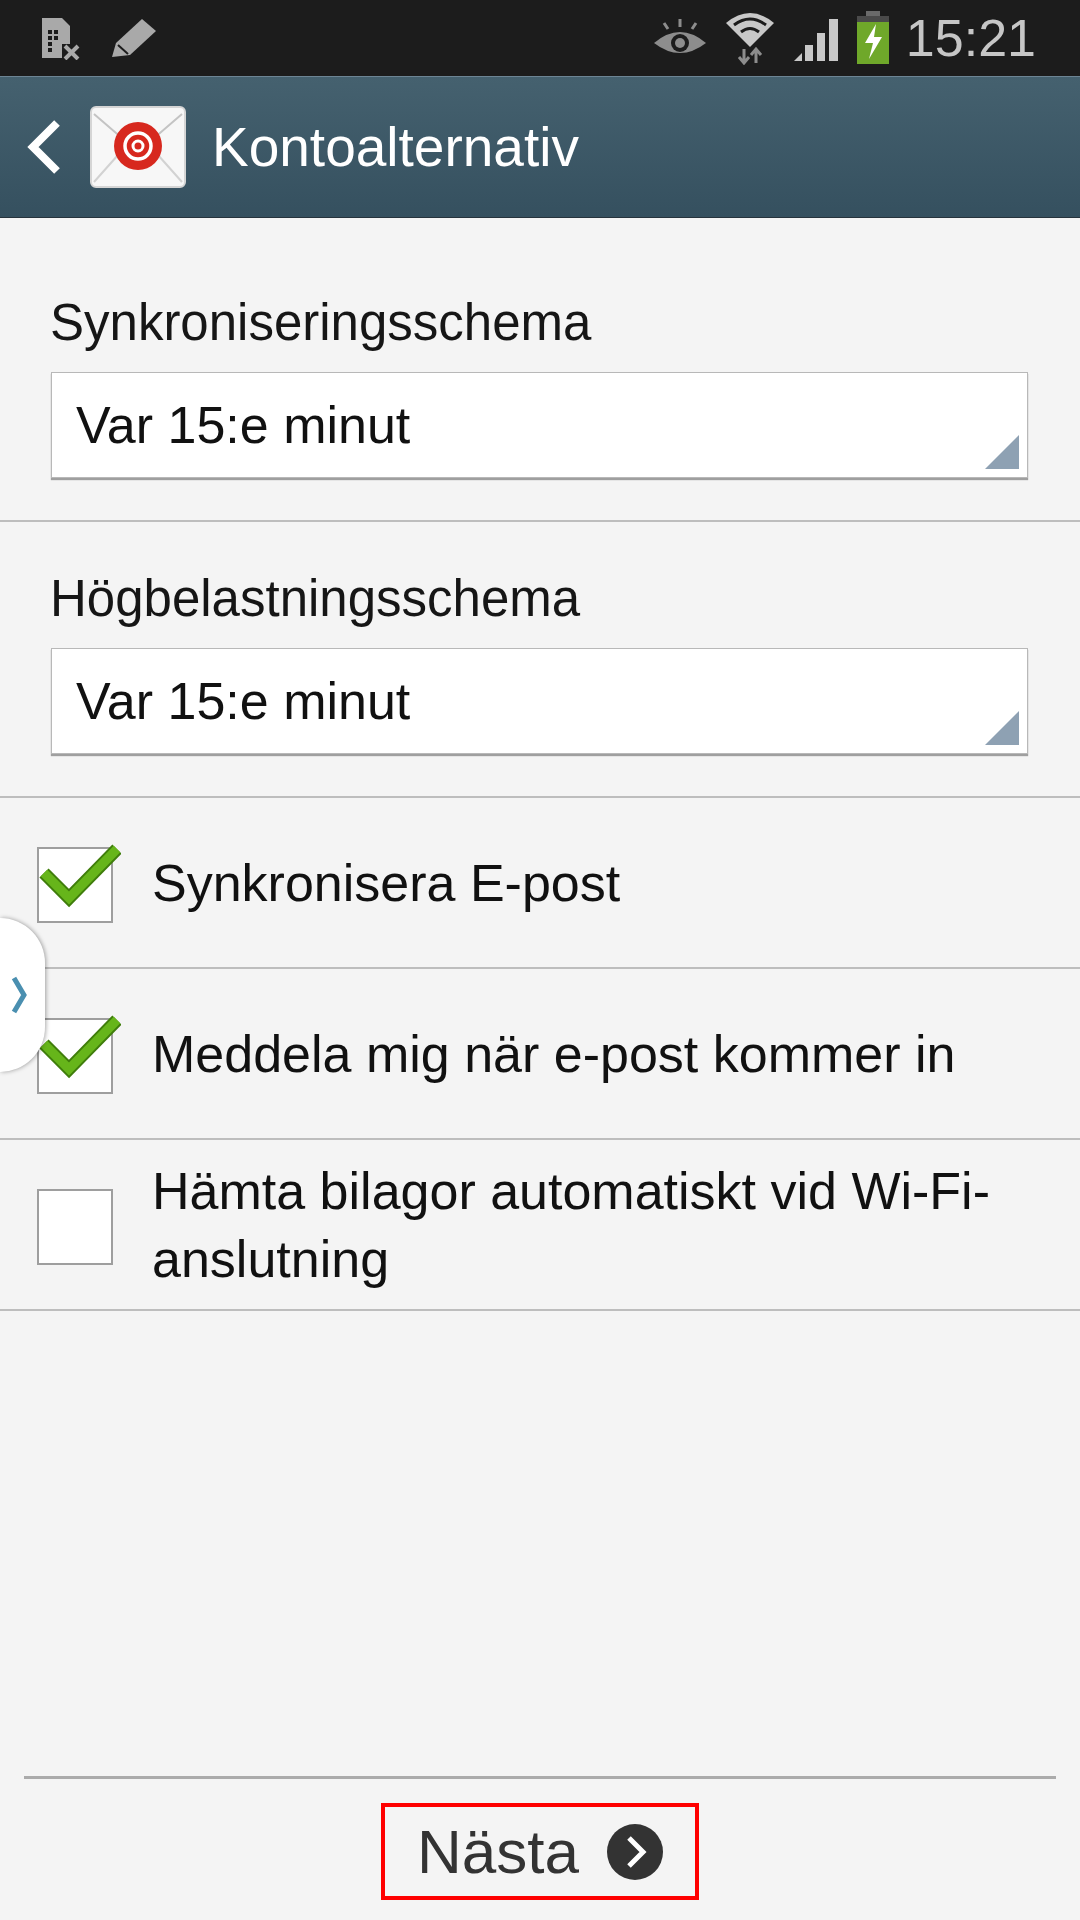 This screenshot has height=1920, width=1080. Describe the element at coordinates (554, 1054) in the screenshot. I see `option-label: Meddela mig när e-post kommer in` at that location.